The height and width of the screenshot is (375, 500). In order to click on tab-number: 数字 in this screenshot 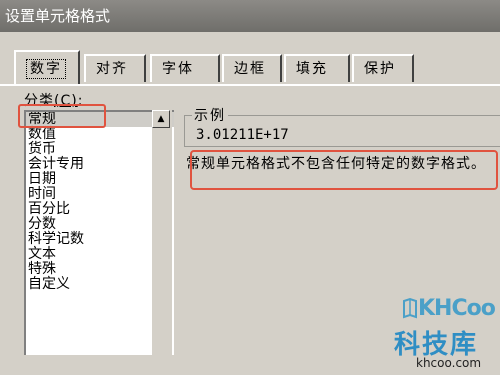, I will do `click(47, 67)`.